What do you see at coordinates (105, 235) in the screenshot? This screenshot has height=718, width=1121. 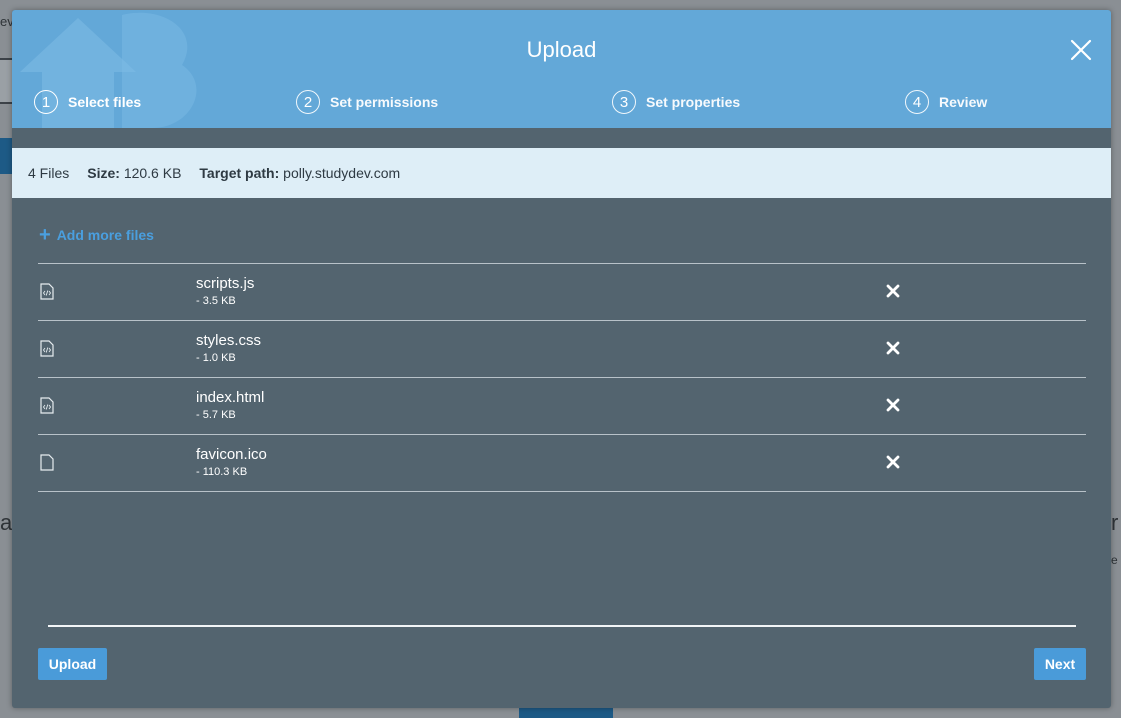 I see `add-more-label: Add more files` at bounding box center [105, 235].